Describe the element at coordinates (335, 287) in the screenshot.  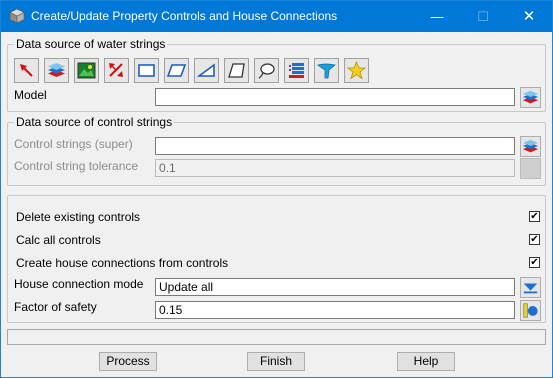
I see `house-mode-select: Update all` at that location.